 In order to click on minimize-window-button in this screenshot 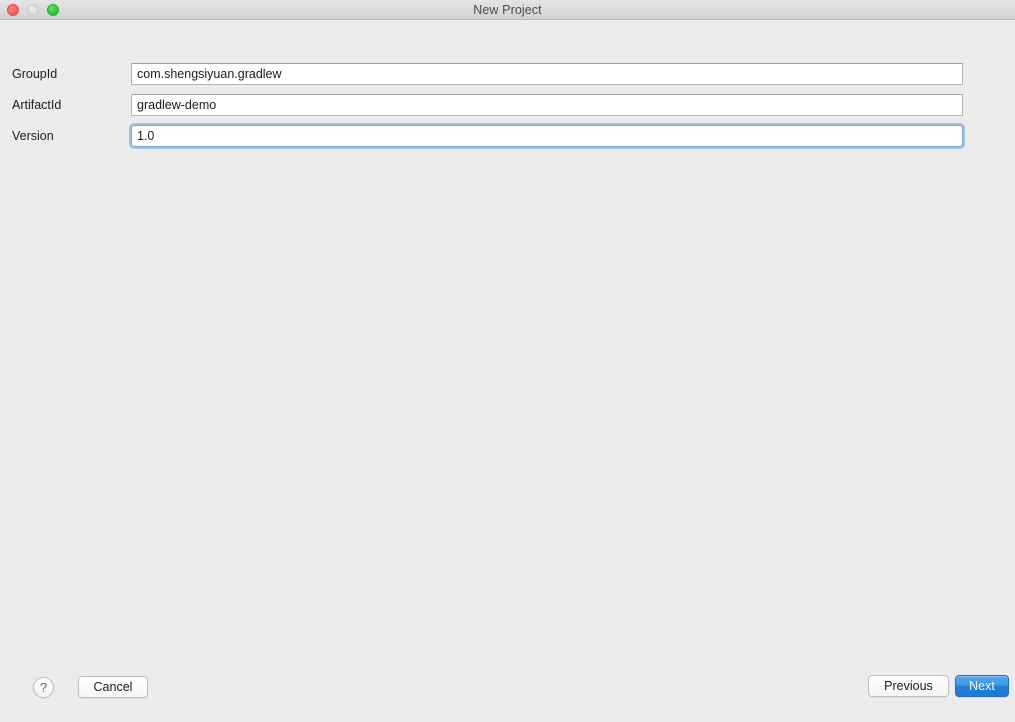, I will do `click(33, 10)`.